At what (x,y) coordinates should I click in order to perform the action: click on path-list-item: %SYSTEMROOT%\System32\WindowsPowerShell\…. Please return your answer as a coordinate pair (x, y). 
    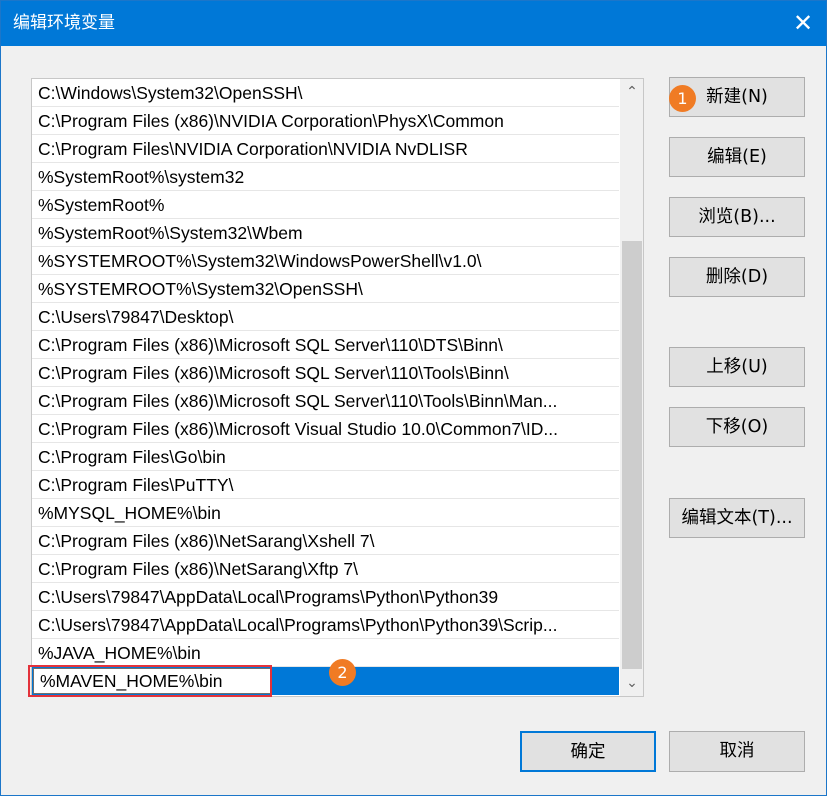
    Looking at the image, I should click on (325, 261).